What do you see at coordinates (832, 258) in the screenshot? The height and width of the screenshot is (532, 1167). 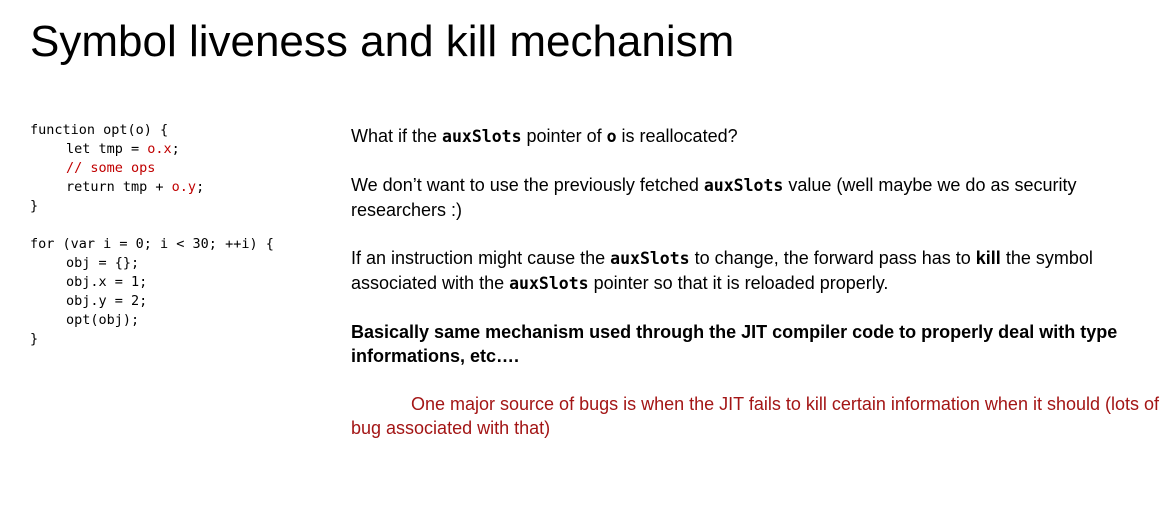 I see `text-run: to change, the forward pass has to` at bounding box center [832, 258].